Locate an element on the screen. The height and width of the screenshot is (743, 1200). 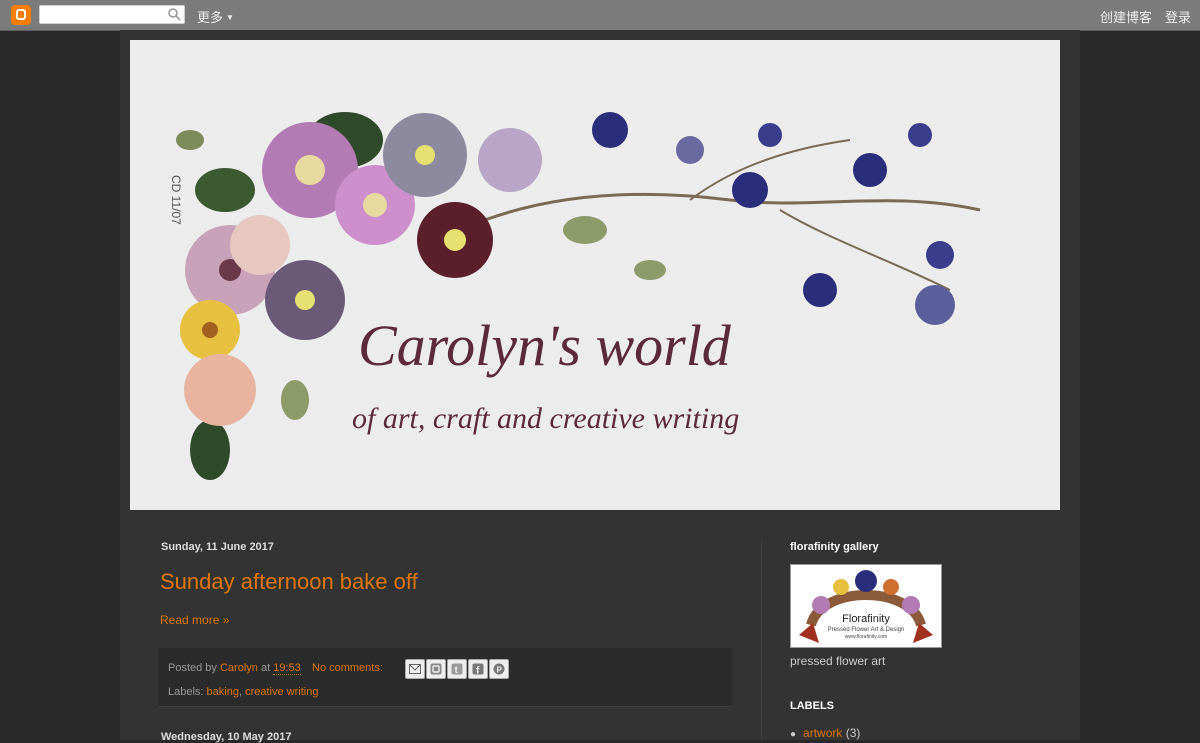
gallery-caption: pressed flower art is located at coordinates (838, 661).